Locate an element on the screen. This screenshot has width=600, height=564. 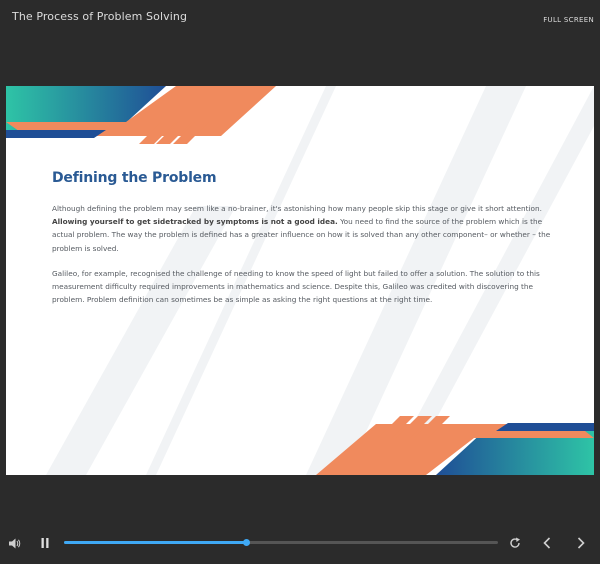
previous-button is located at coordinates (547, 543).